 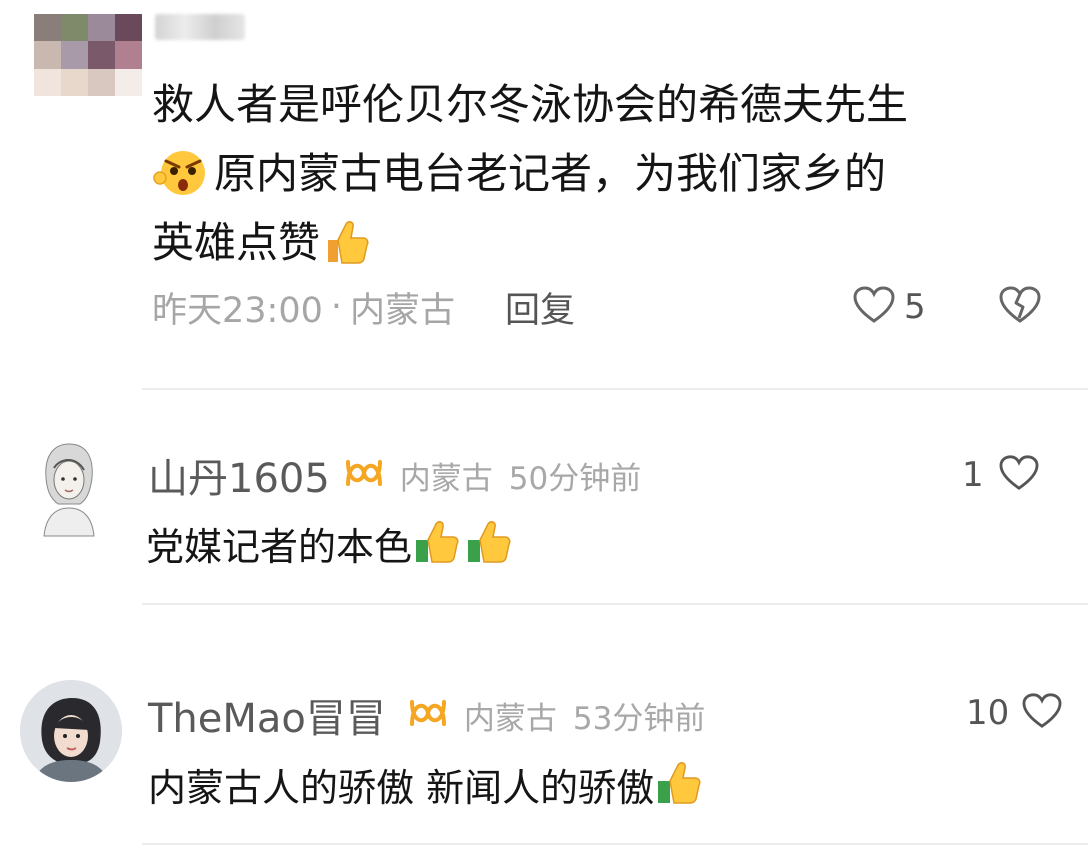 What do you see at coordinates (915, 307) in the screenshot?
I see `like-count: 5` at bounding box center [915, 307].